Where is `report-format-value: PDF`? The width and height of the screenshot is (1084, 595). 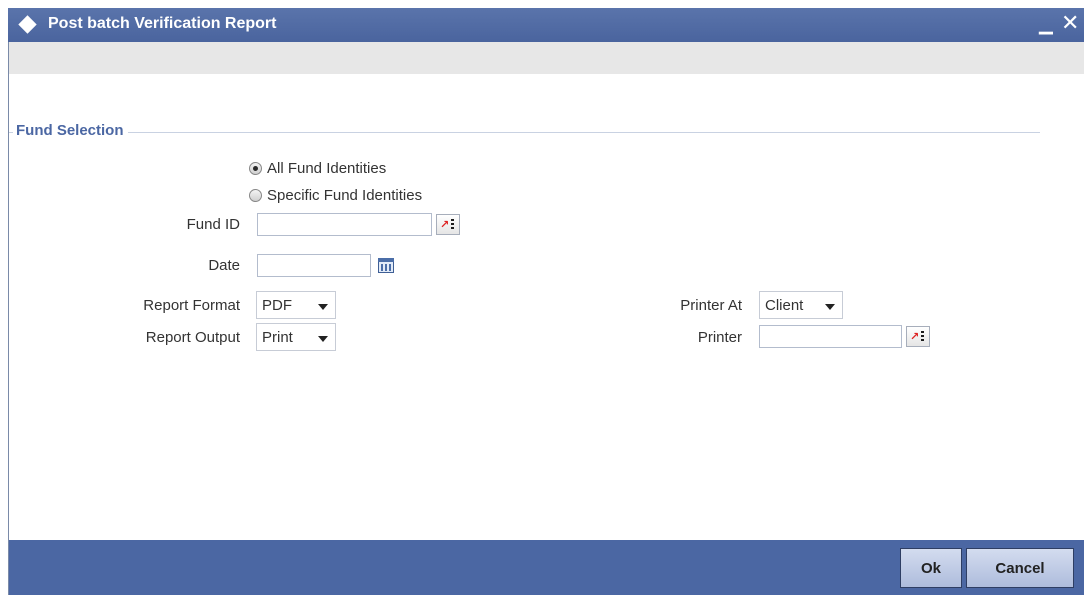
report-format-value: PDF is located at coordinates (277, 305).